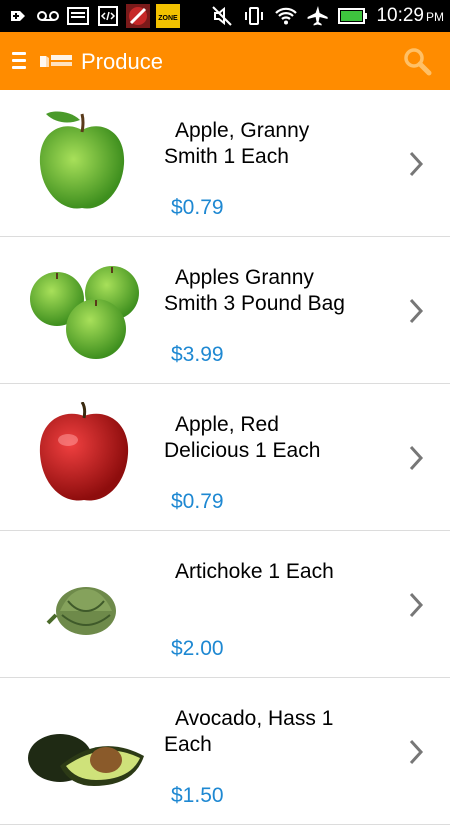 This screenshot has height=825, width=450. Describe the element at coordinates (78, 16) in the screenshot. I see `gallery-icon` at that location.